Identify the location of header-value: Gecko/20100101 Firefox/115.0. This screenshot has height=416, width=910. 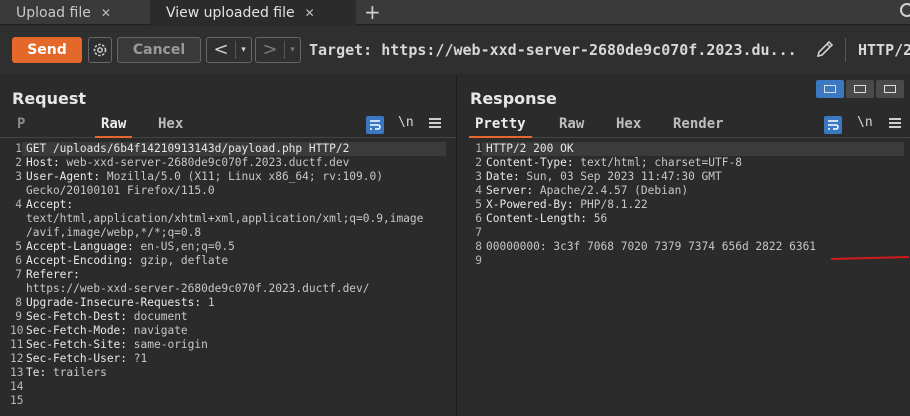
(120, 190).